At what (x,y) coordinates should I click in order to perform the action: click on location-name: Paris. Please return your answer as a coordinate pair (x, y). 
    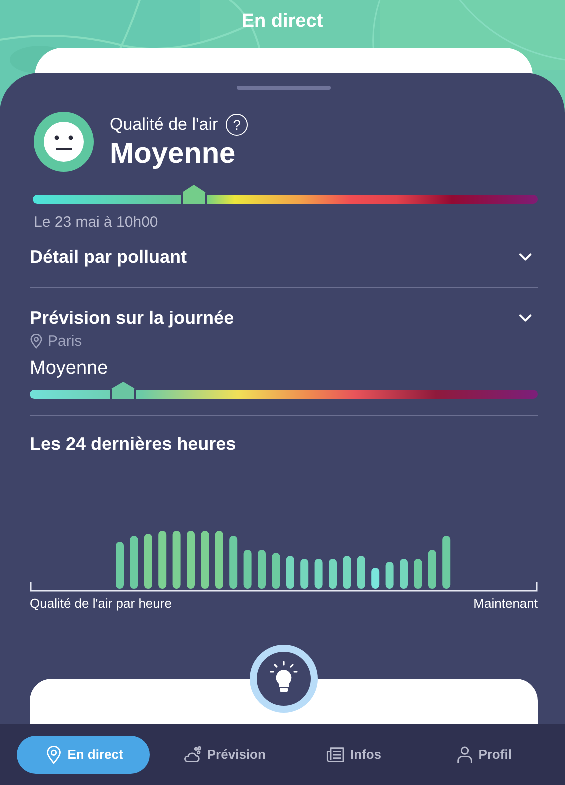
    Looking at the image, I should click on (65, 341).